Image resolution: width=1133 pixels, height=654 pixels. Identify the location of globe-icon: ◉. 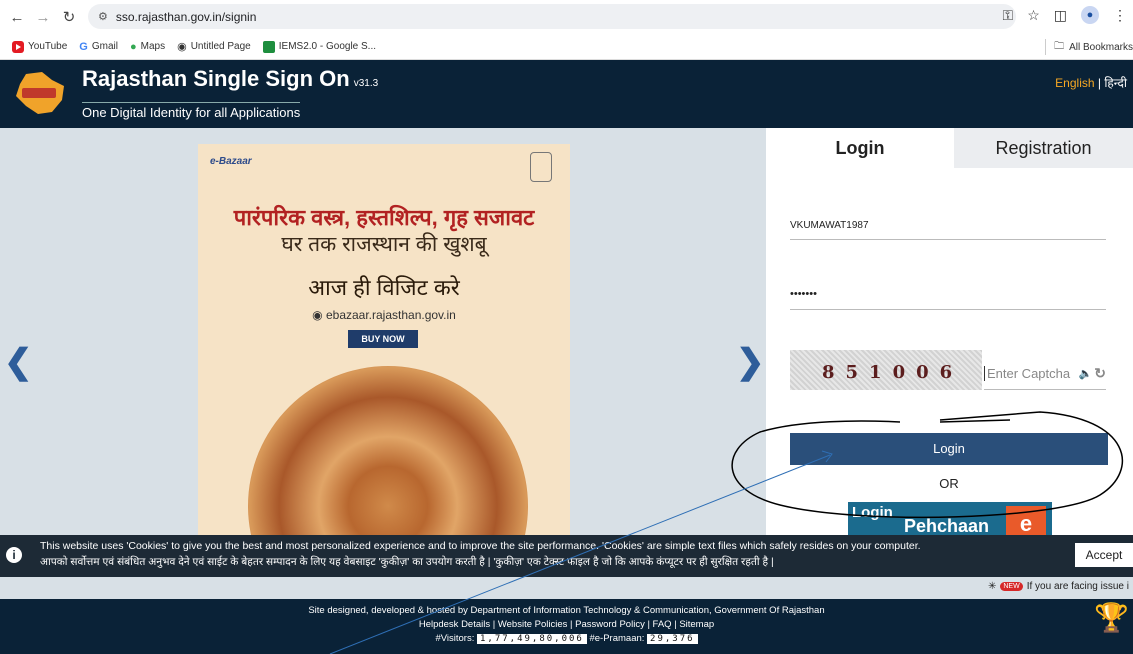
(182, 47).